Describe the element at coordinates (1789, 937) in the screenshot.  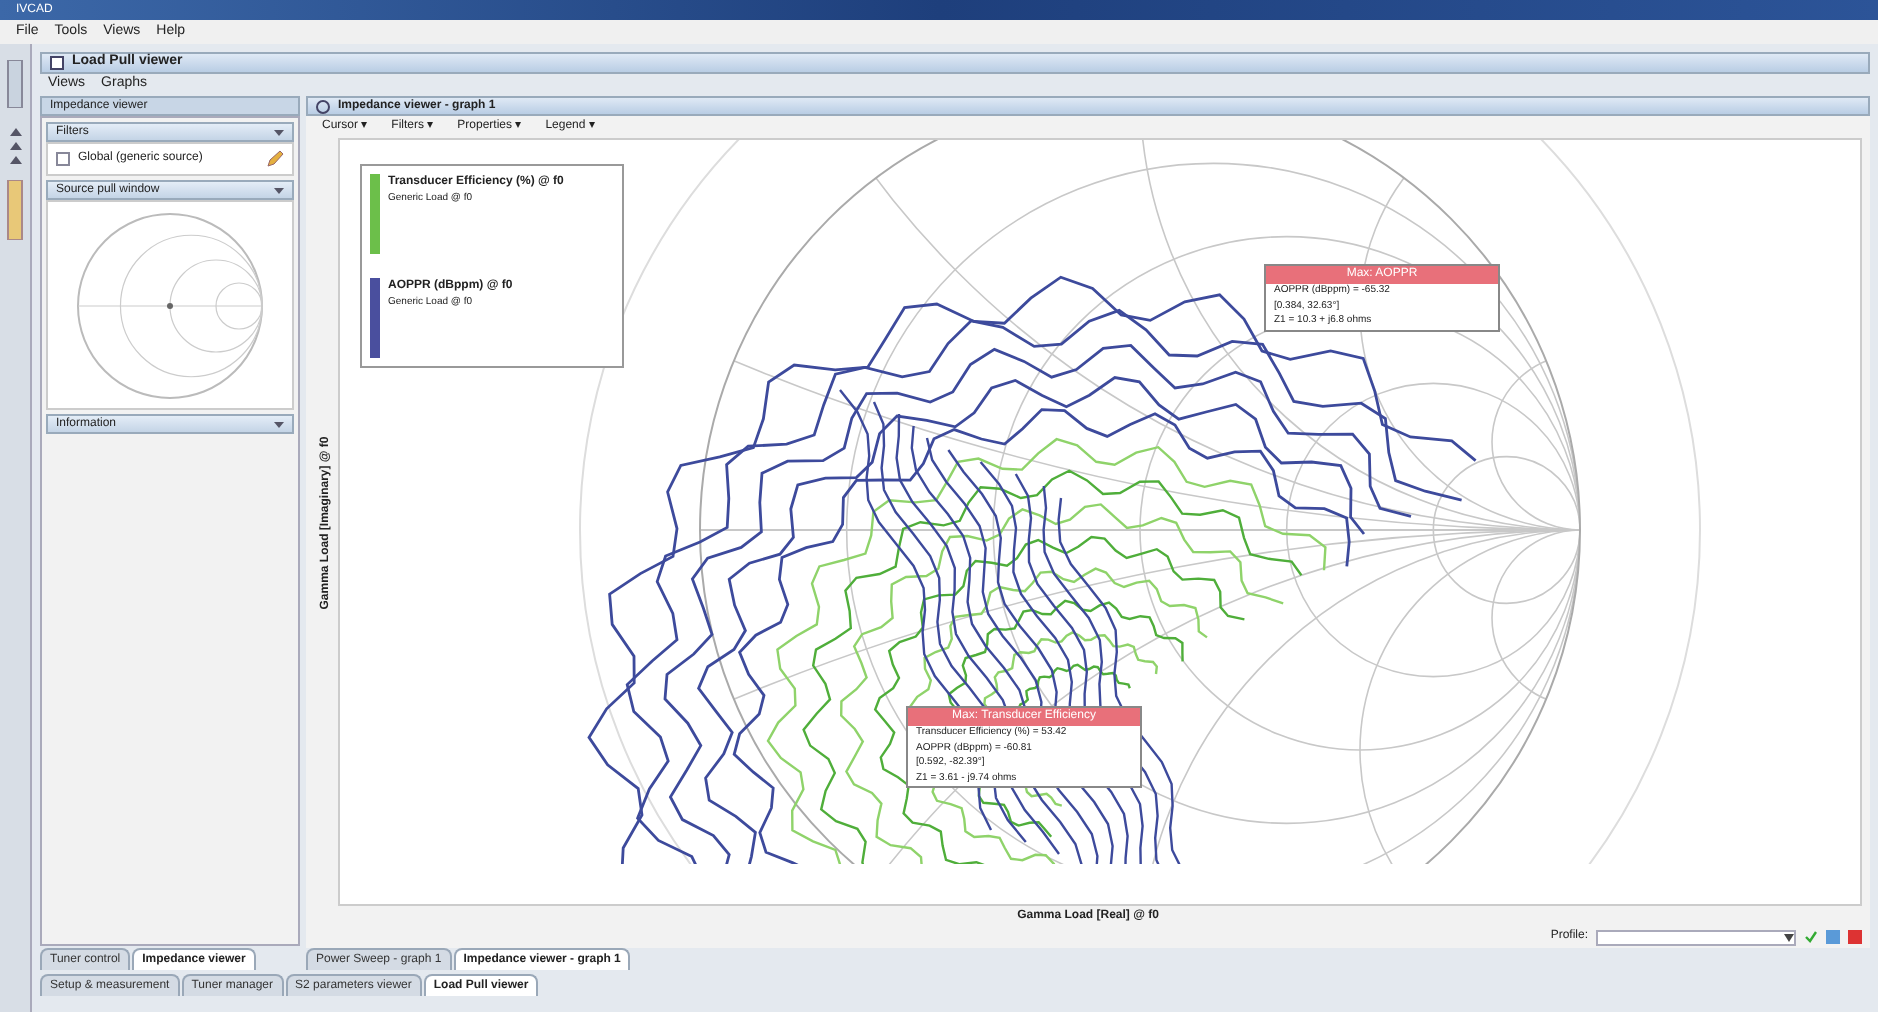
I see `caret-icon` at that location.